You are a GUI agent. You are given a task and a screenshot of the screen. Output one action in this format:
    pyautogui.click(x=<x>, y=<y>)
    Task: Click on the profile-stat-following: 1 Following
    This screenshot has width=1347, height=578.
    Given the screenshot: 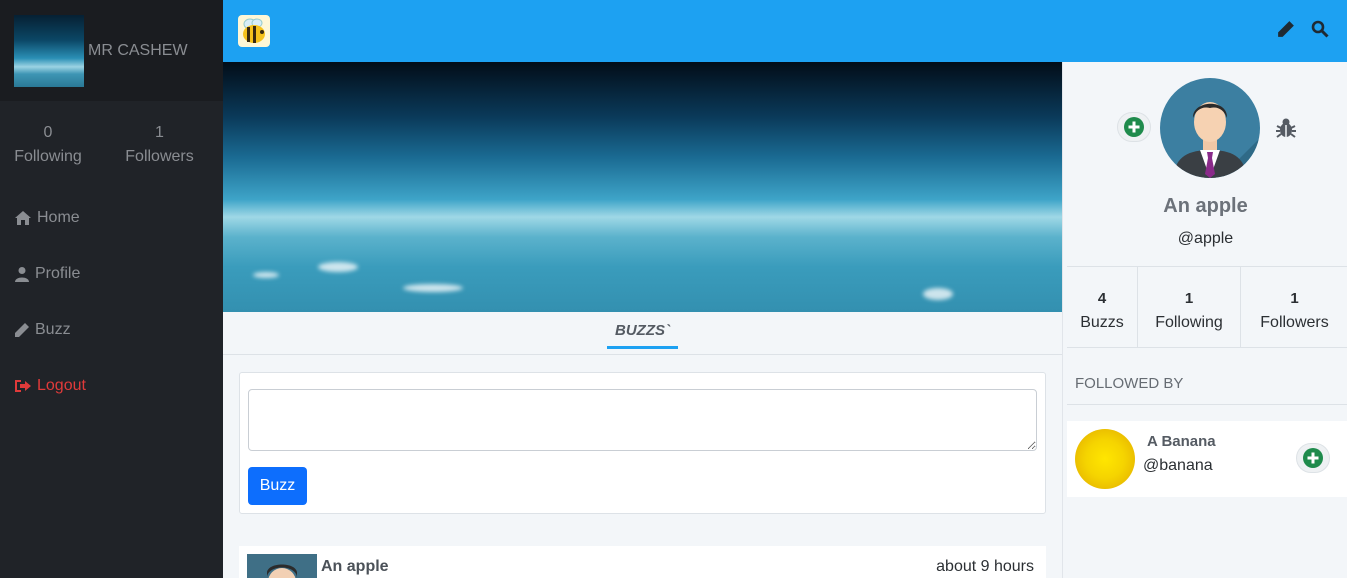 What is the action you would take?
    pyautogui.click(x=1189, y=307)
    